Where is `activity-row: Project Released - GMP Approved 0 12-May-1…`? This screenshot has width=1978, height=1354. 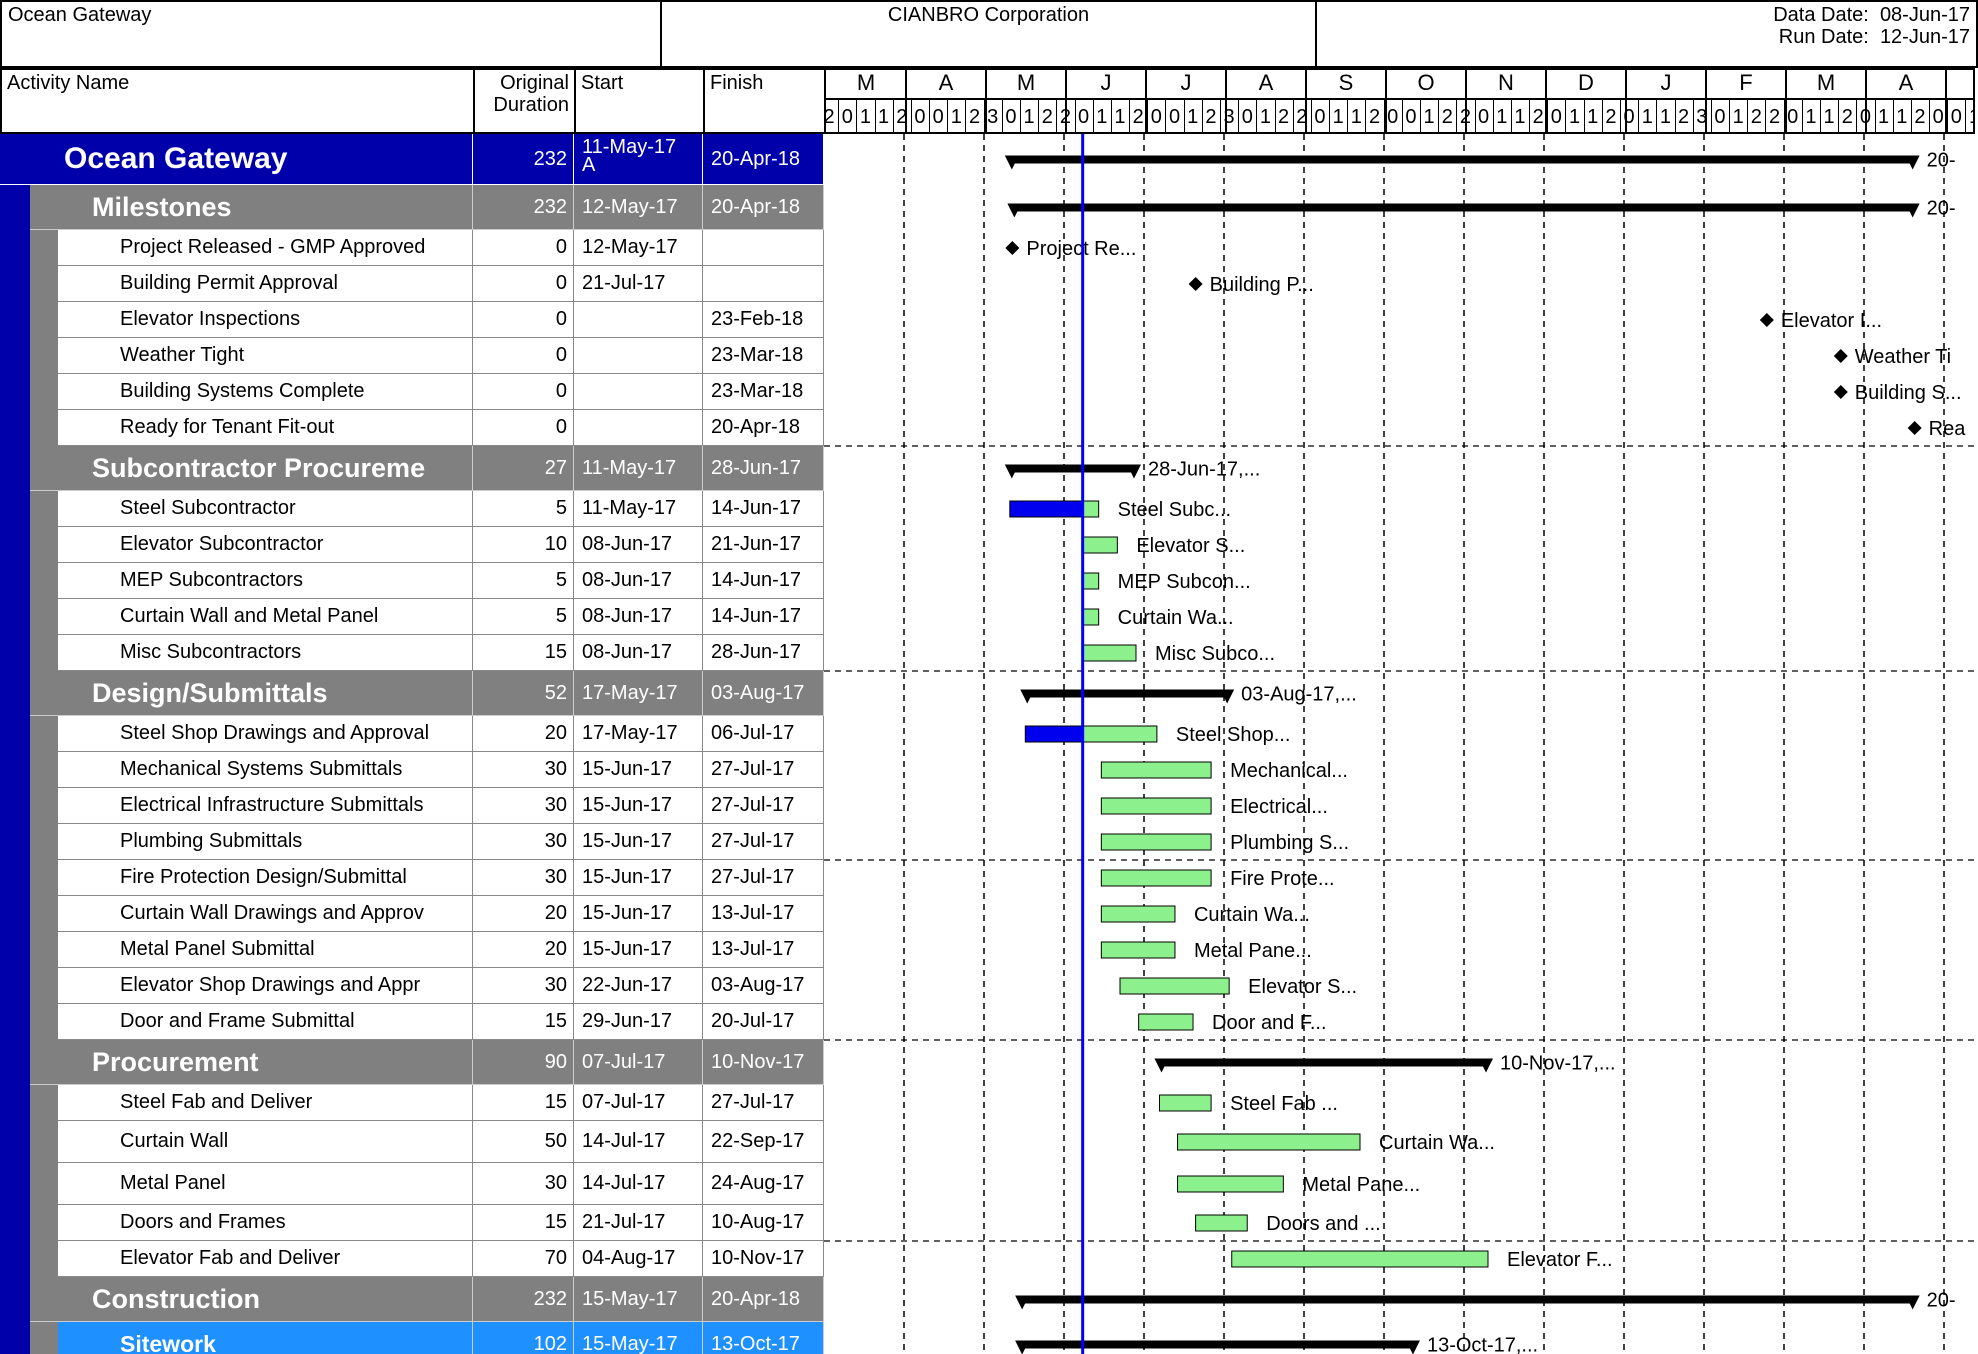
activity-row: Project Released - GMP Approved 0 12-May-1… is located at coordinates (412, 248).